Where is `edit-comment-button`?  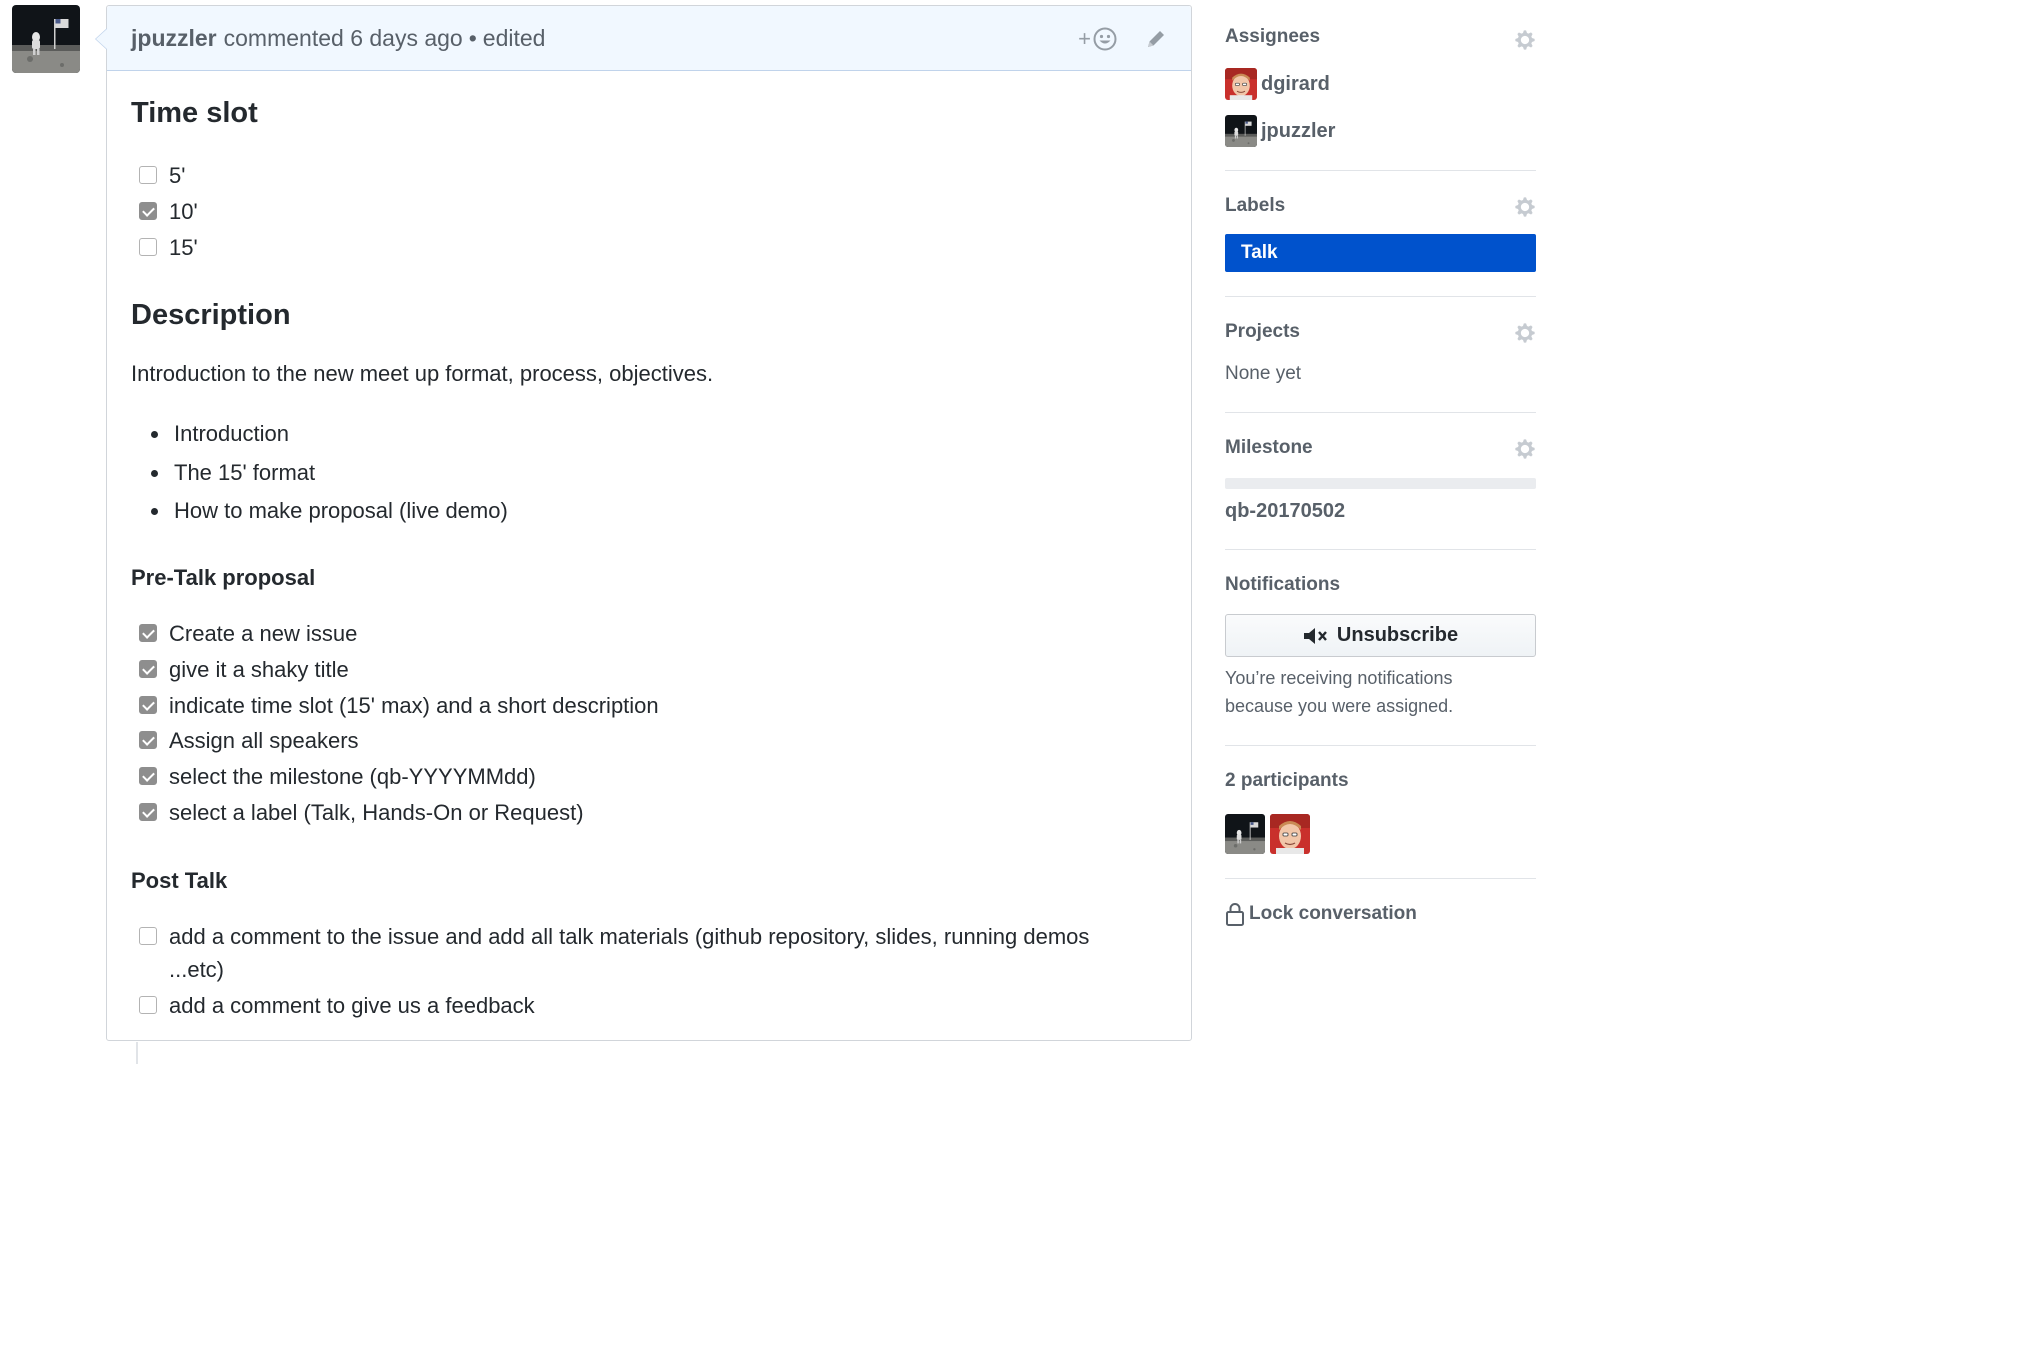 edit-comment-button is located at coordinates (1156, 39).